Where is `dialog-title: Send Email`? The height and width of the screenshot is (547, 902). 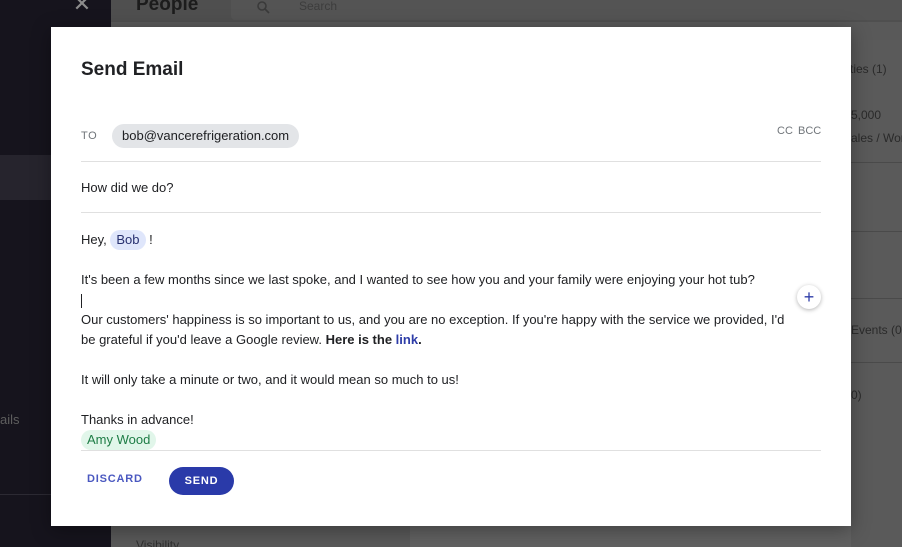
dialog-title: Send Email is located at coordinates (132, 69).